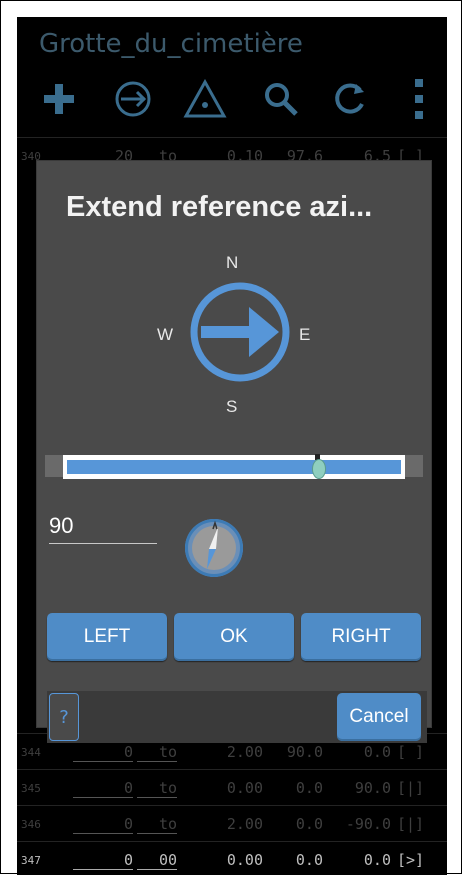 This screenshot has height=875, width=462. Describe the element at coordinates (59, 99) in the screenshot. I see `add-icon` at that location.